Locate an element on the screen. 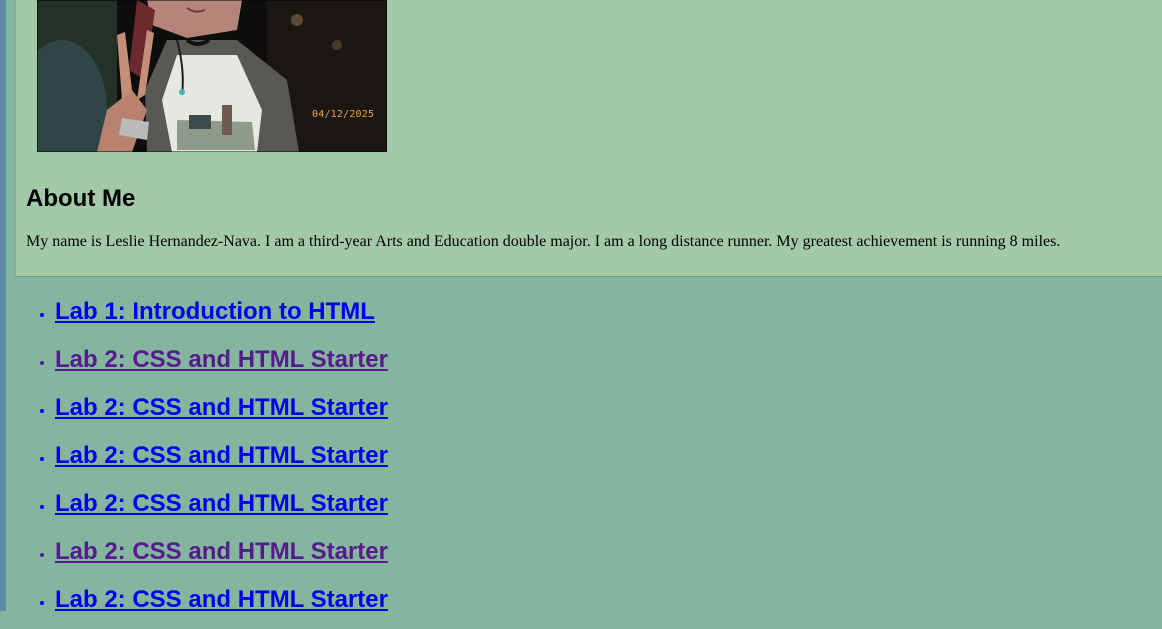  about-heading: About Me is located at coordinates (81, 198).